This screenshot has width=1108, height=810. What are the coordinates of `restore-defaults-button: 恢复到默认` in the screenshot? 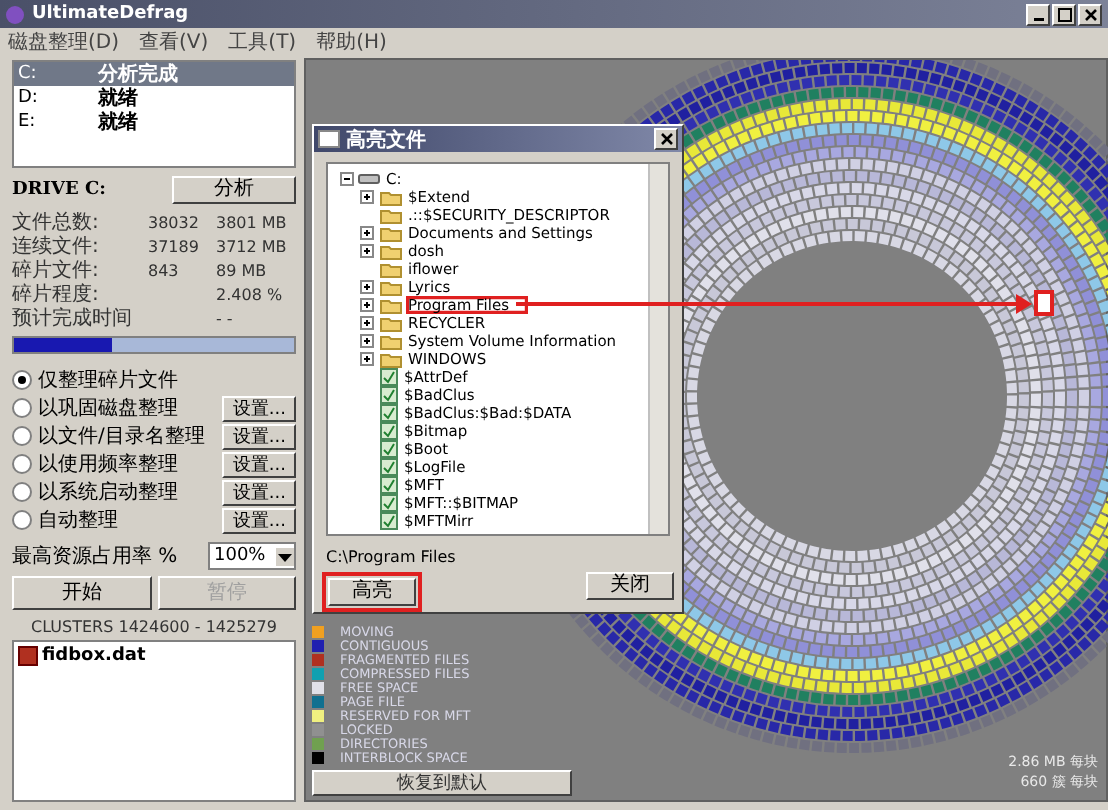 It's located at (442, 783).